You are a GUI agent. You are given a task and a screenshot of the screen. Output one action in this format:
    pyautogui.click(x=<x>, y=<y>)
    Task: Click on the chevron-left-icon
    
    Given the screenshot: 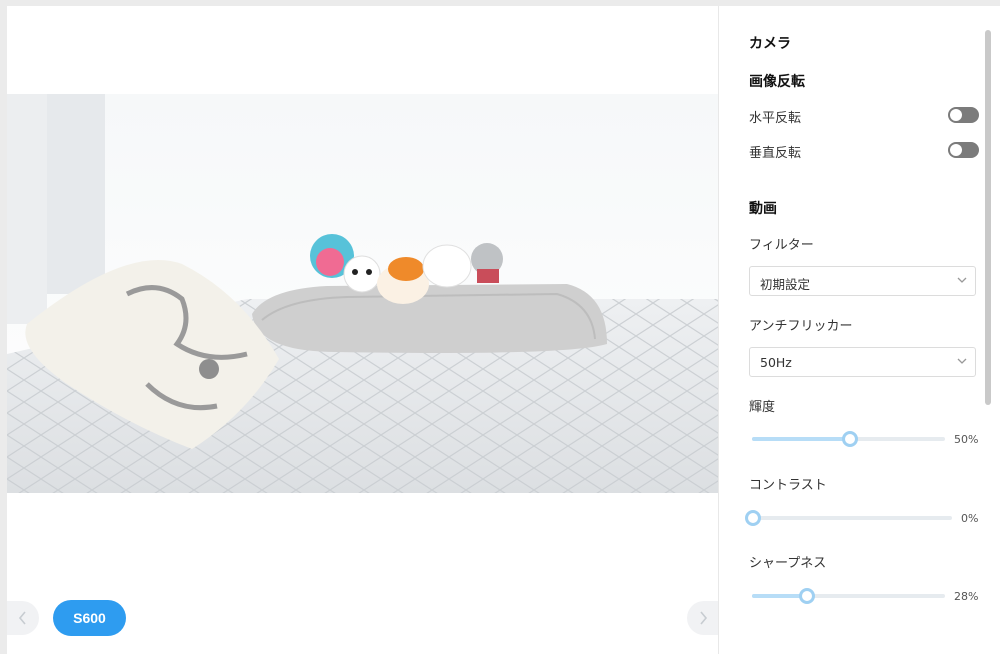 What is the action you would take?
    pyautogui.click(x=22, y=618)
    